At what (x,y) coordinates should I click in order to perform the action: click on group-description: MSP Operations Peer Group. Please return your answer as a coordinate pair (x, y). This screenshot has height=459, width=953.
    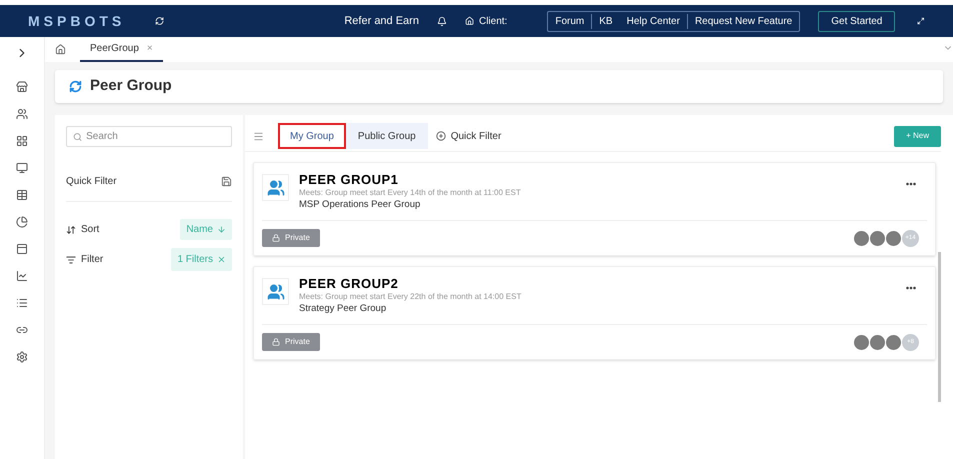
    Looking at the image, I should click on (360, 205).